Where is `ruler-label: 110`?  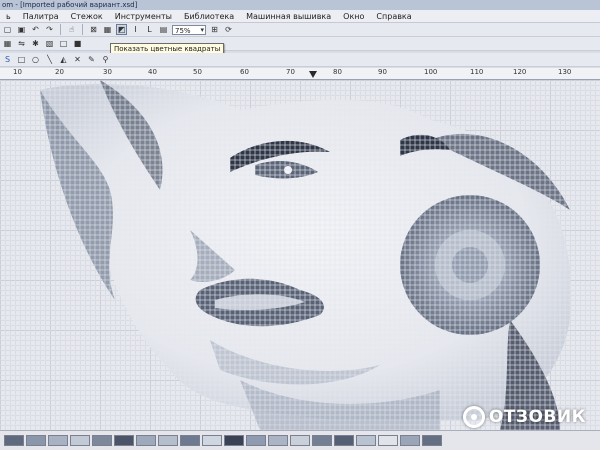
ruler-label: 110 is located at coordinates (477, 72).